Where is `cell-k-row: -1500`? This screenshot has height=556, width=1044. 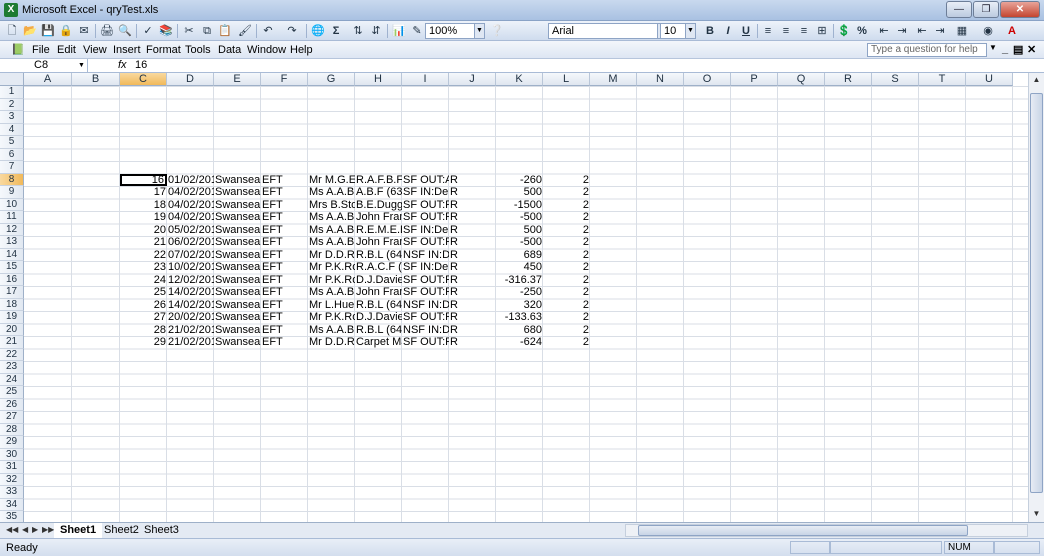
cell-k-row: -1500 is located at coordinates (519, 205).